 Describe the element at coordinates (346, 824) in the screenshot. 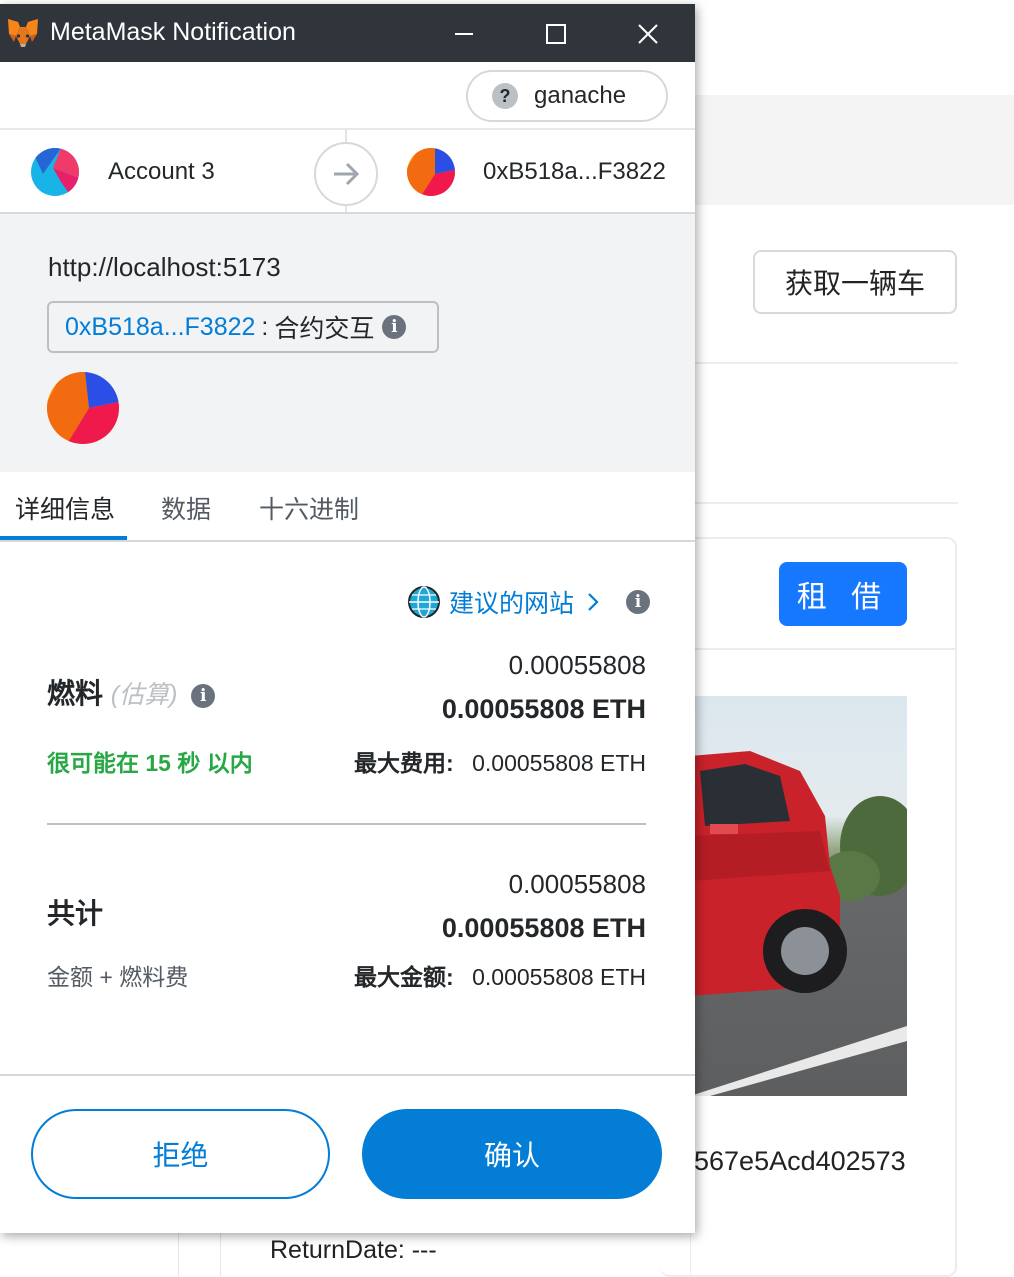

I see `section-divider` at that location.